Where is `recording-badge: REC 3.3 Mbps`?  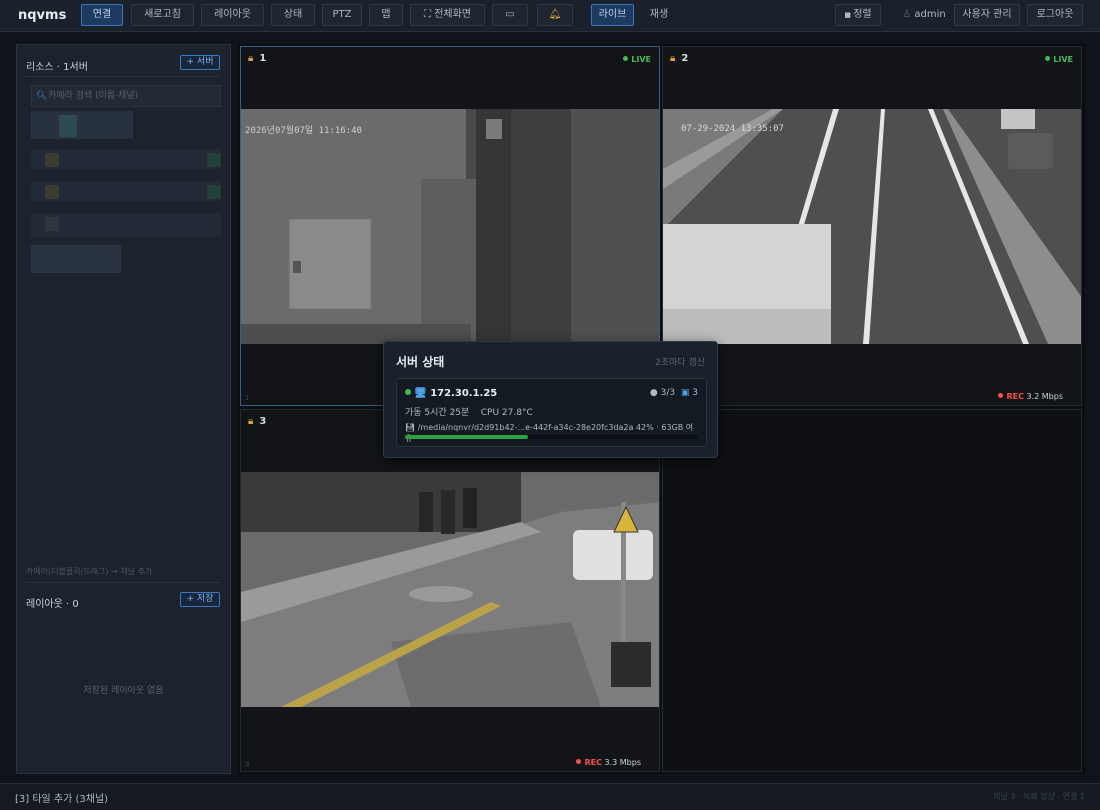 recording-badge: REC 3.3 Mbps is located at coordinates (608, 762).